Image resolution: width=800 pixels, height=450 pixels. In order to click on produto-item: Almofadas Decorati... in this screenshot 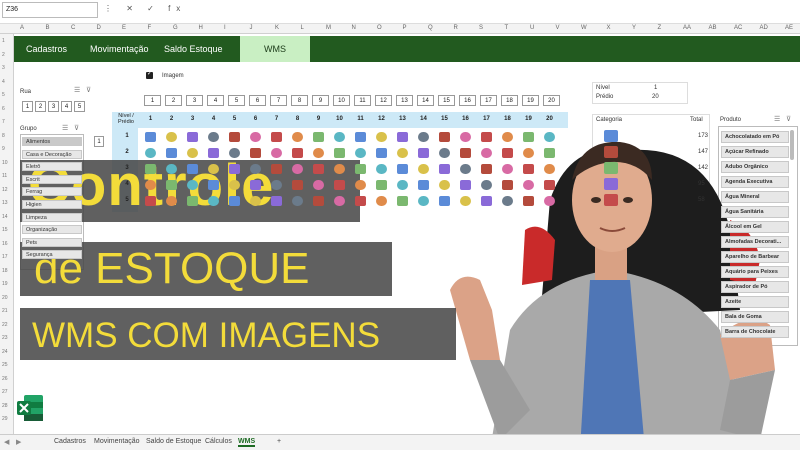, I will do `click(755, 242)`.